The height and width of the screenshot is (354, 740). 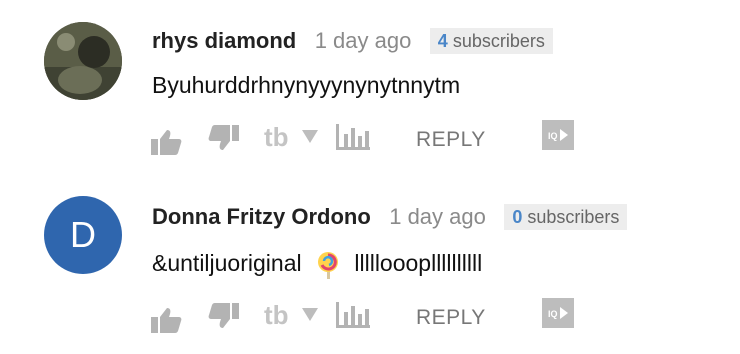 What do you see at coordinates (442, 41) in the screenshot?
I see `subscriber-count: 4` at bounding box center [442, 41].